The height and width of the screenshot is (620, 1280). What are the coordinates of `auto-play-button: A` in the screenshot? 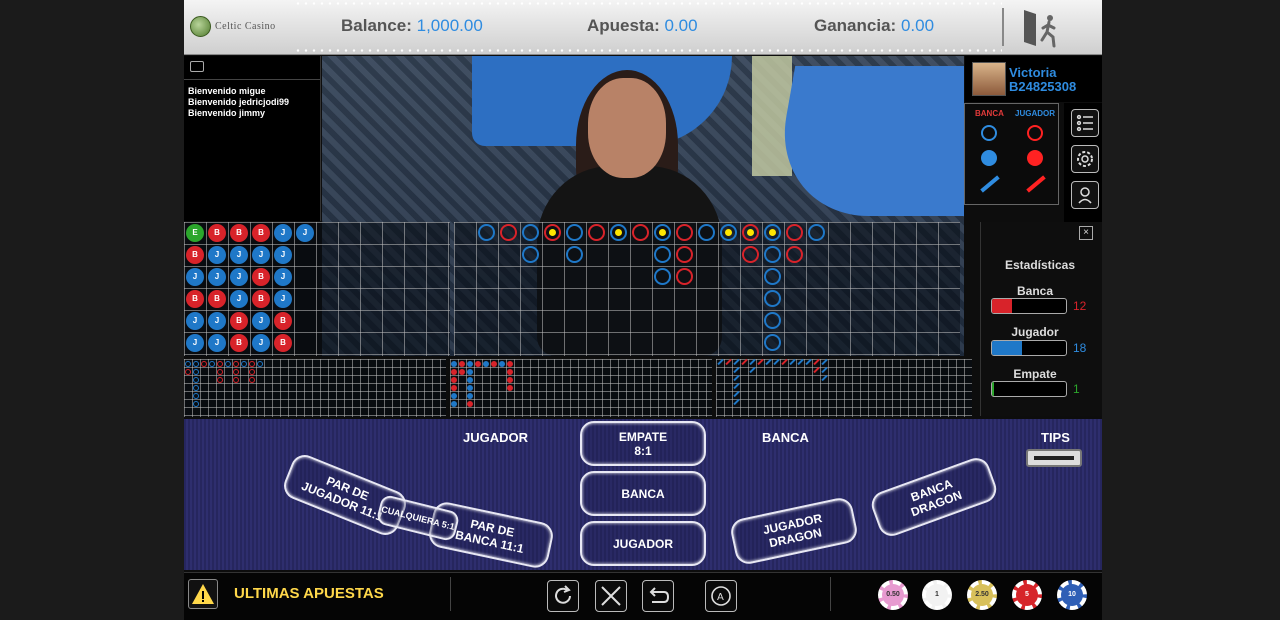 It's located at (721, 596).